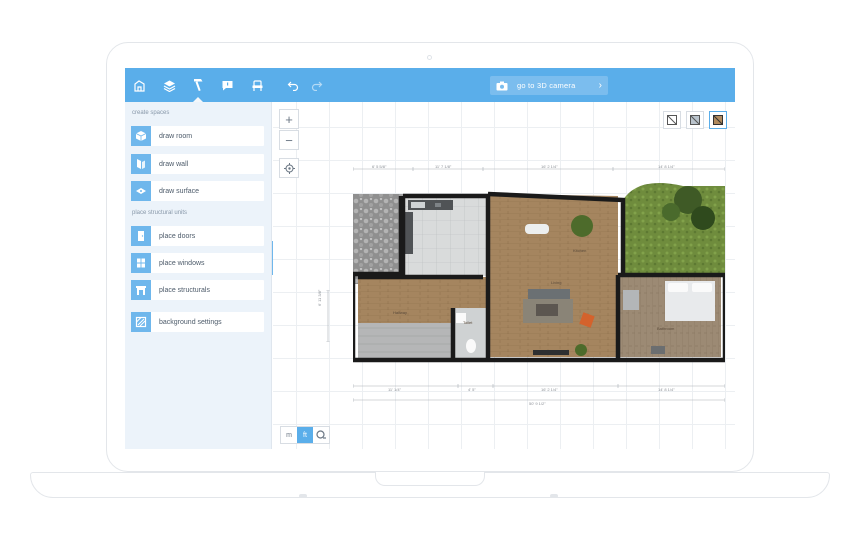  Describe the element at coordinates (141, 164) in the screenshot. I see `wall-icon` at that location.